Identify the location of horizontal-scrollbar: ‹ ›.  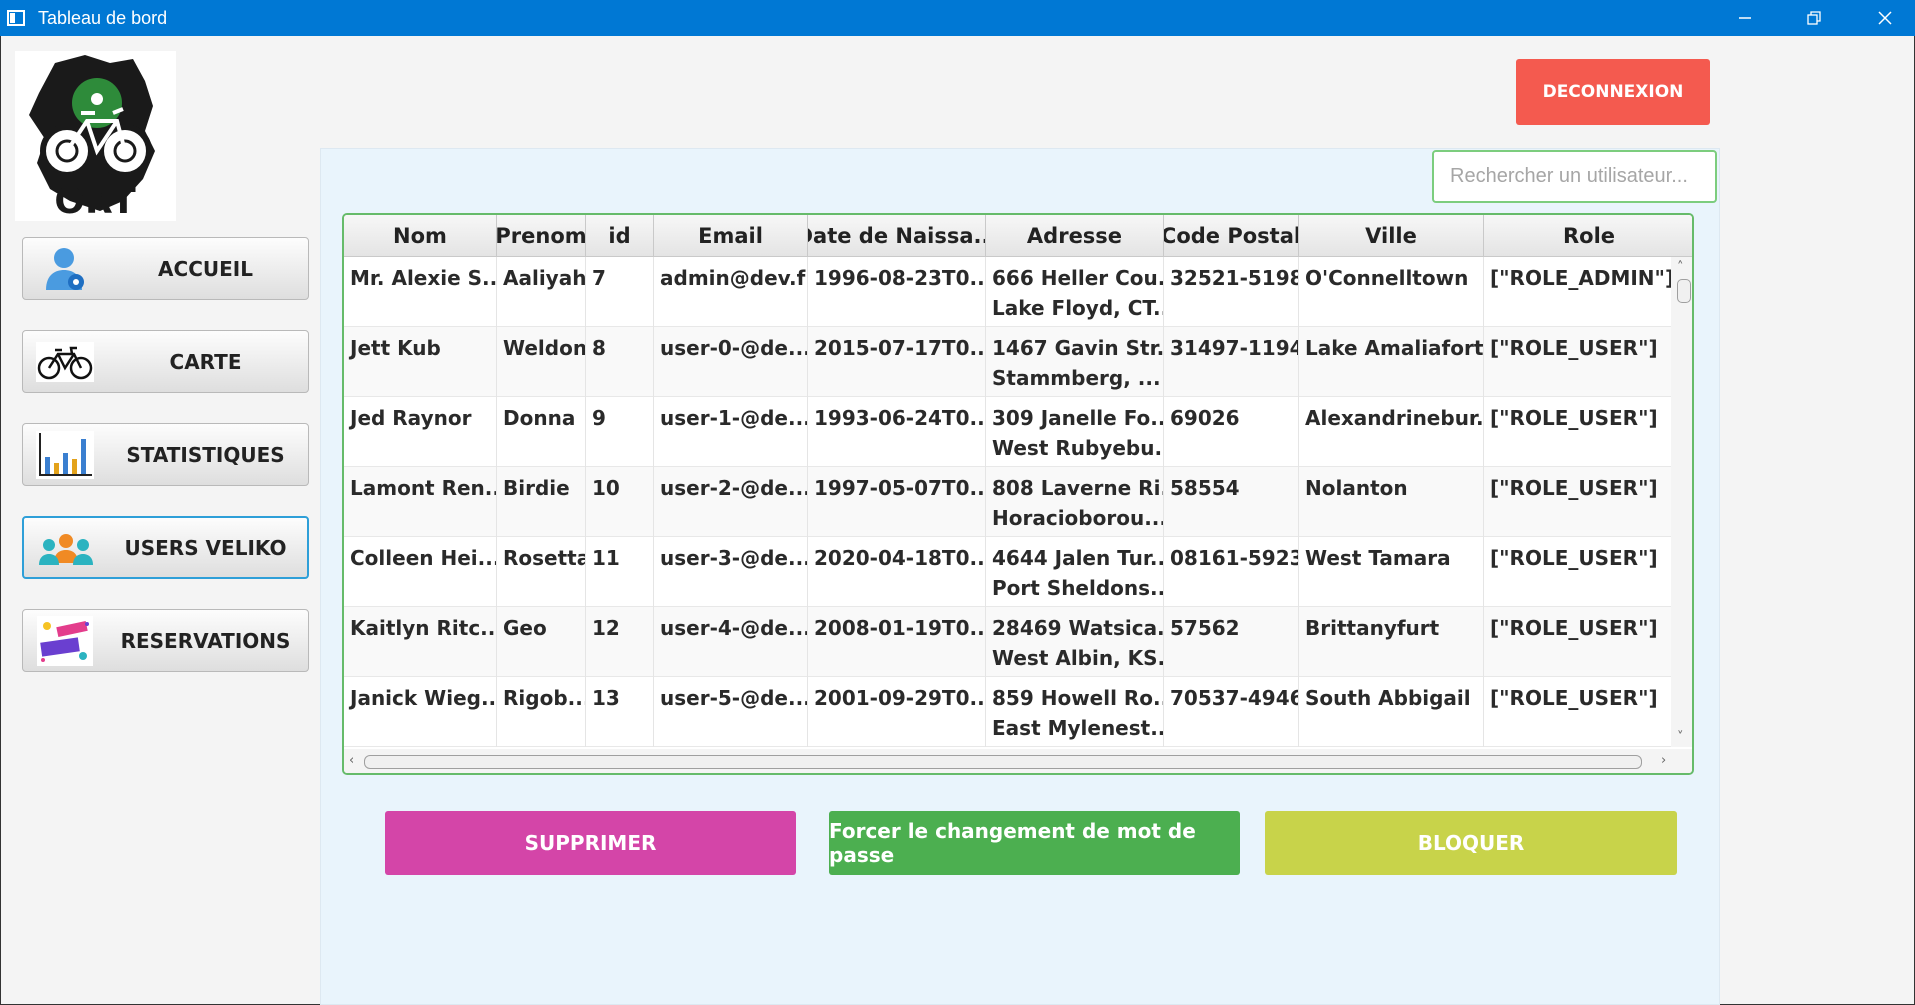
(1018, 761).